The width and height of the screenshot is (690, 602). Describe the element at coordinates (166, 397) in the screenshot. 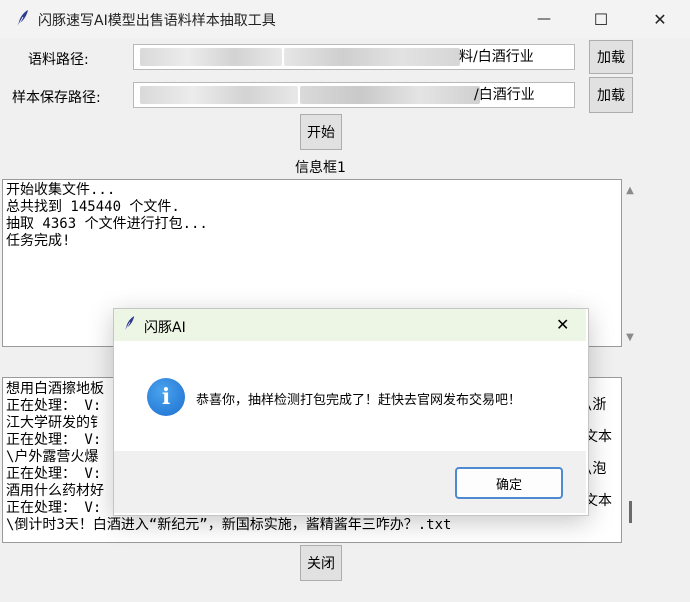

I see `info-icon: i` at that location.